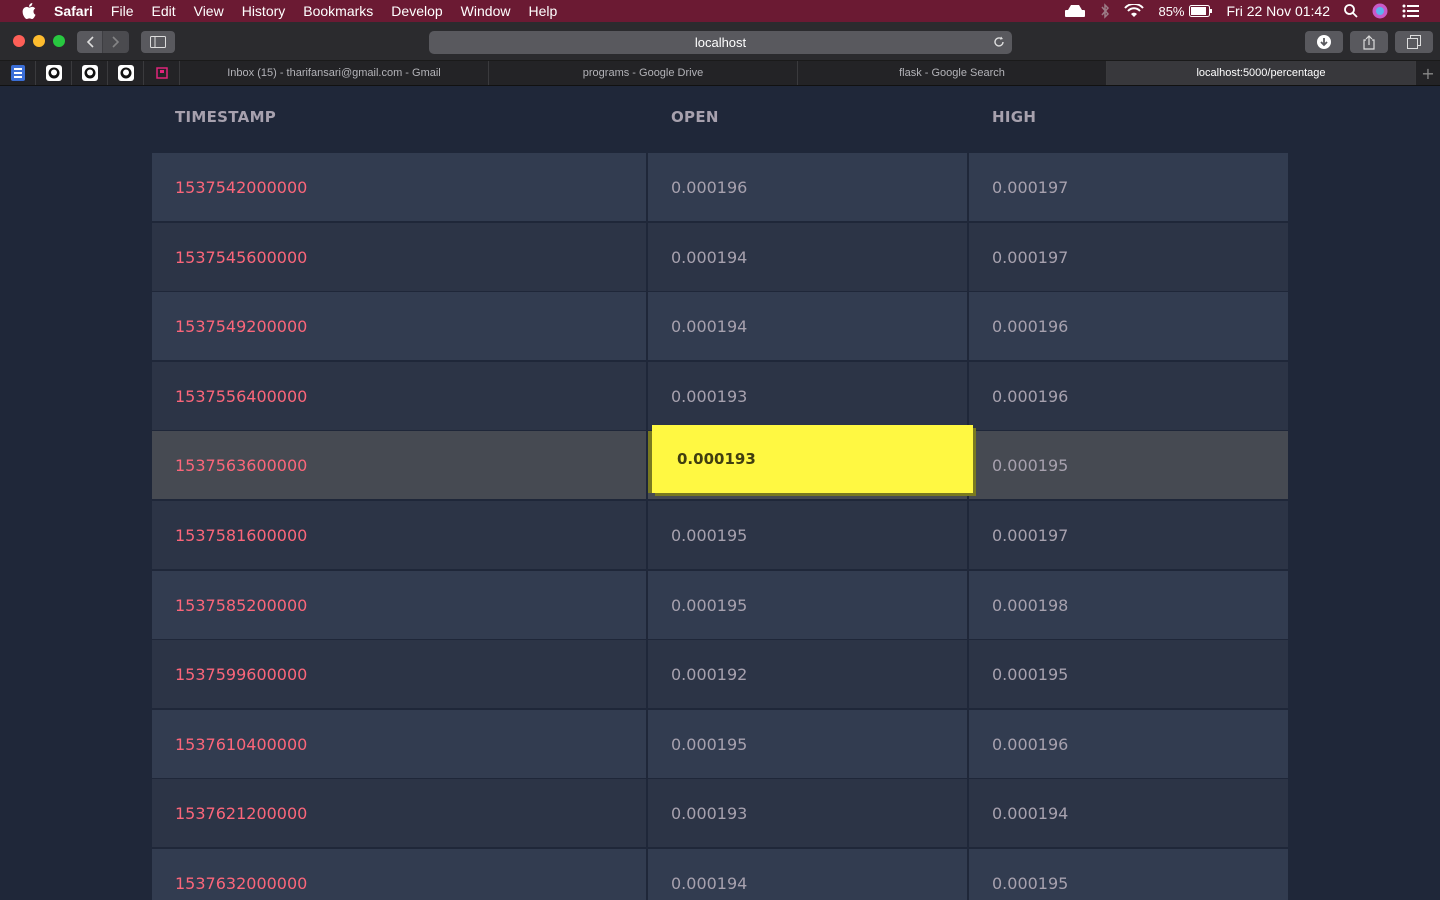 The width and height of the screenshot is (1440, 900). Describe the element at coordinates (209, 11) in the screenshot. I see `menu-view: View` at that location.